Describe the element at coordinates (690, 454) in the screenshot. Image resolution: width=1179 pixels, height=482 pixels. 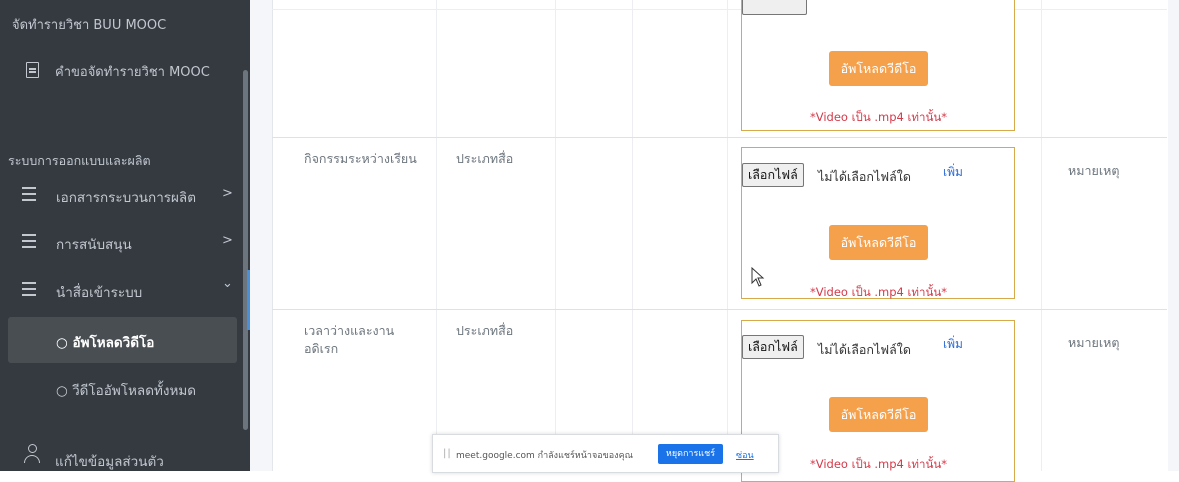
I see `stop-sharing-button: หยุดการแชร์` at that location.